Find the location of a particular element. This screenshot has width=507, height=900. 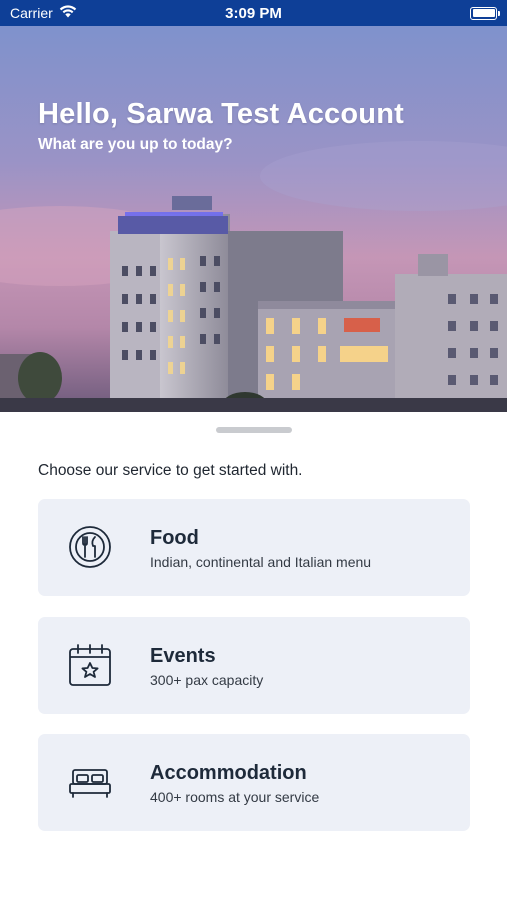

greeting-title: Hello, Sarwa Test Account is located at coordinates (221, 114).